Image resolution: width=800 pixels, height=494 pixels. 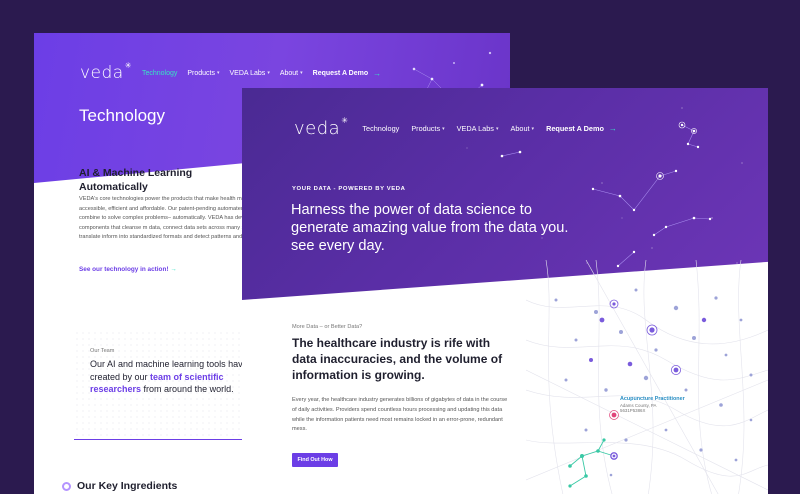 What do you see at coordinates (652, 399) in the screenshot?
I see `map-callout-title: Acupuncture Practitioner` at bounding box center [652, 399].